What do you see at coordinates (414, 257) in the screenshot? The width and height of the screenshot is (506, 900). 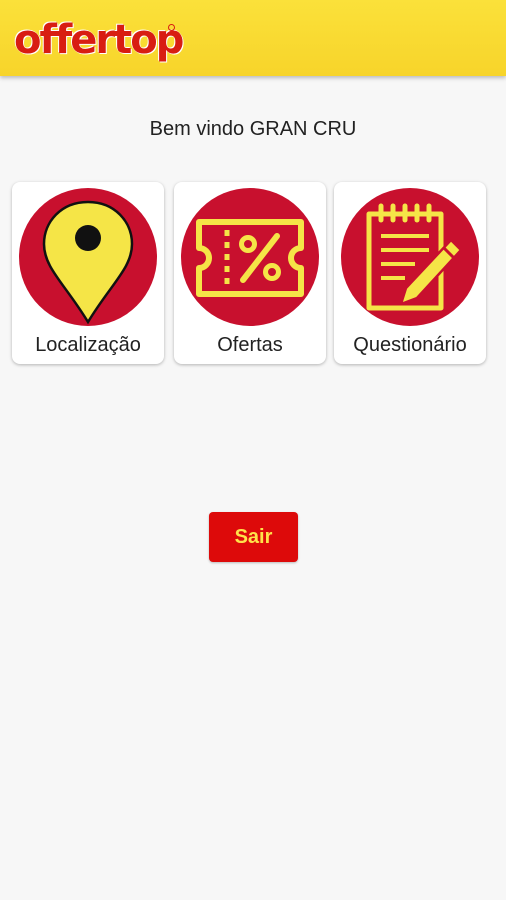 I see `notepad-pencil-icon` at bounding box center [414, 257].